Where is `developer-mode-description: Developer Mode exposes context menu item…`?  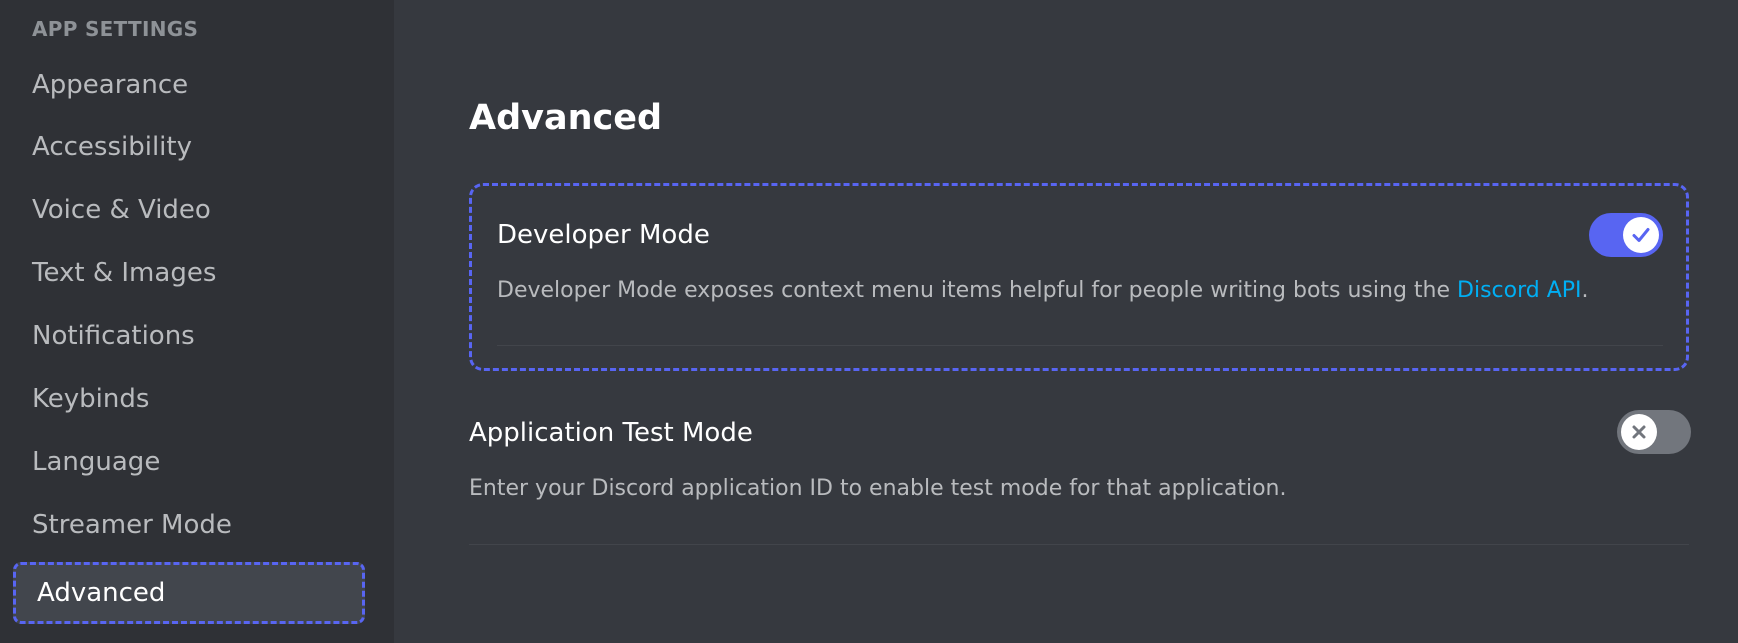 developer-mode-description: Developer Mode exposes context menu item… is located at coordinates (1043, 291).